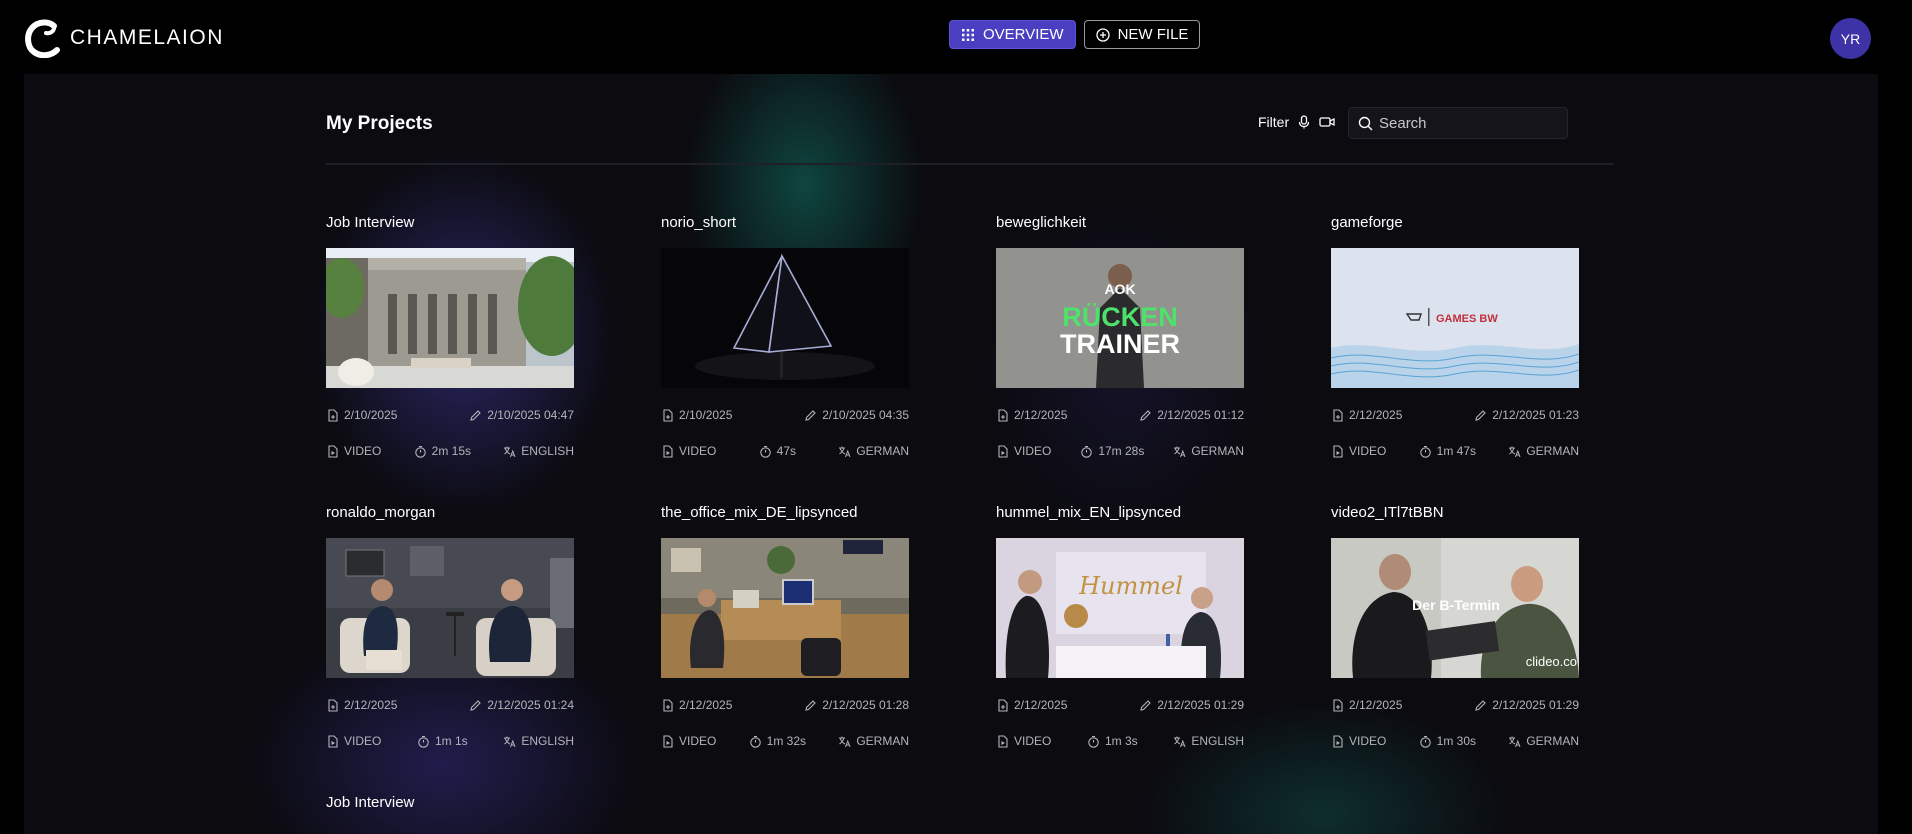 The image size is (1912, 834). What do you see at coordinates (124, 38) in the screenshot?
I see `app-logo: CHAMELAION` at bounding box center [124, 38].